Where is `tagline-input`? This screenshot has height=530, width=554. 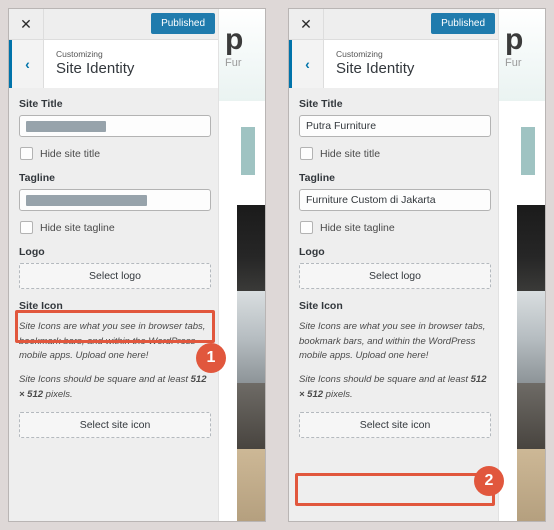 tagline-input is located at coordinates (115, 200).